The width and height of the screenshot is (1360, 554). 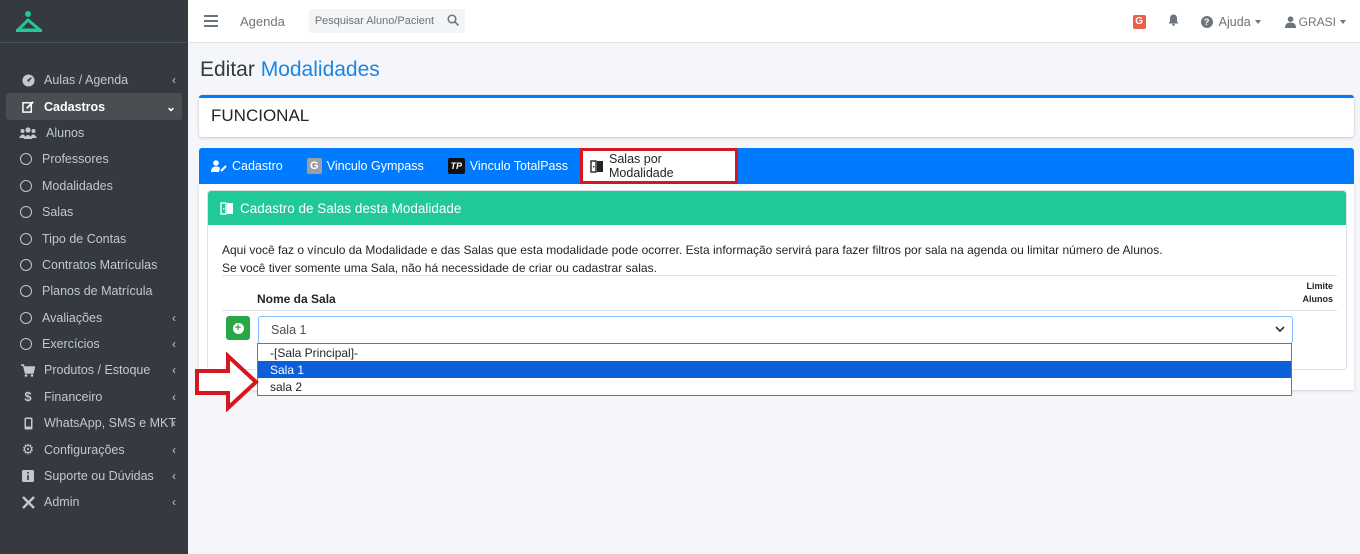 What do you see at coordinates (774, 352) in the screenshot?
I see `sala-option: -[Sala Principal]-` at bounding box center [774, 352].